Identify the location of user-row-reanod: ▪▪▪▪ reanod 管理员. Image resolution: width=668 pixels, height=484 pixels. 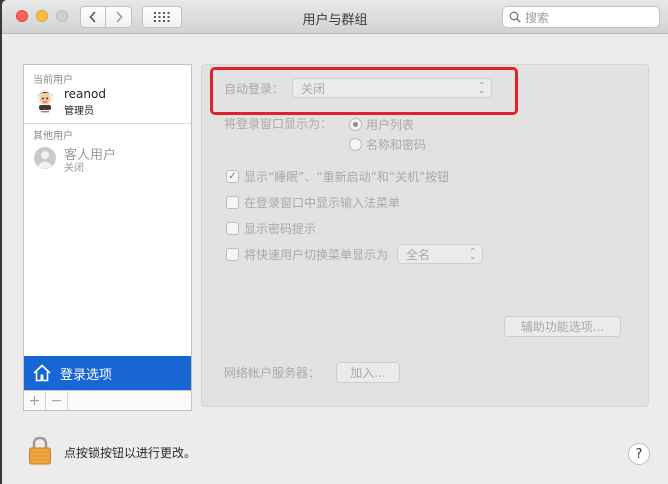
(107, 102).